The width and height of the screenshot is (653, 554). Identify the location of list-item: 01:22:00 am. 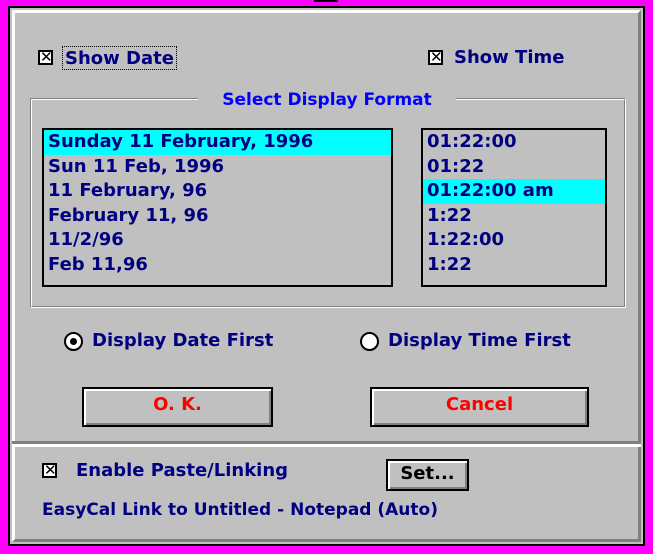
(514, 191).